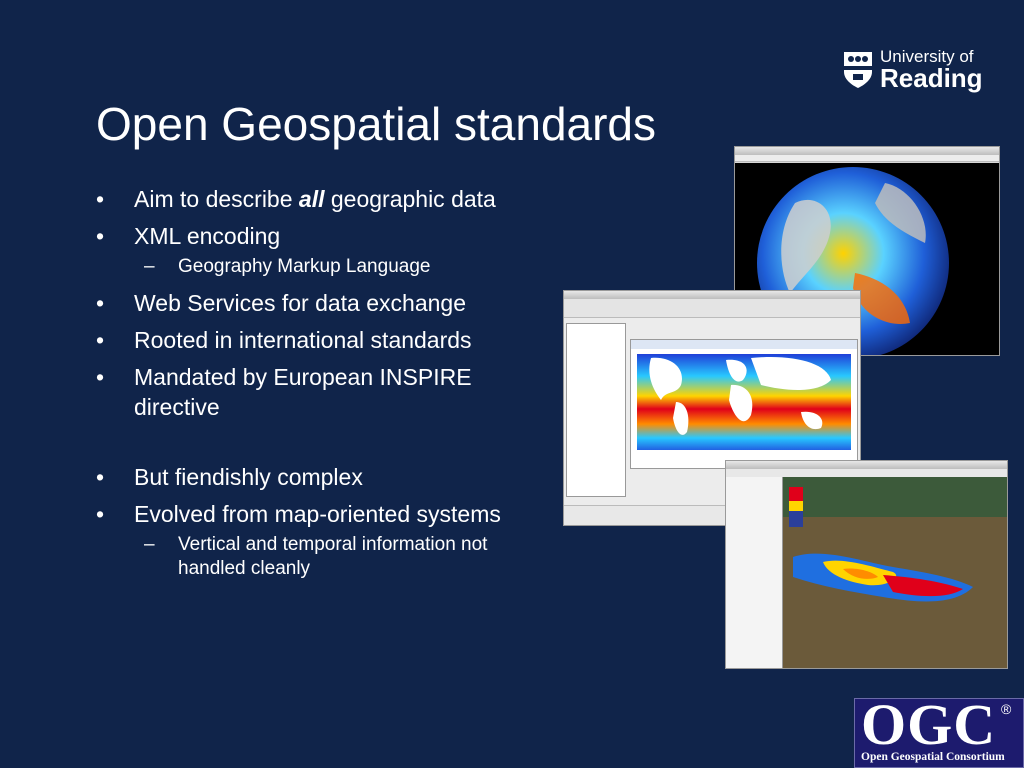  Describe the element at coordinates (596, 410) in the screenshot. I see `layer-tree-panel` at that location.